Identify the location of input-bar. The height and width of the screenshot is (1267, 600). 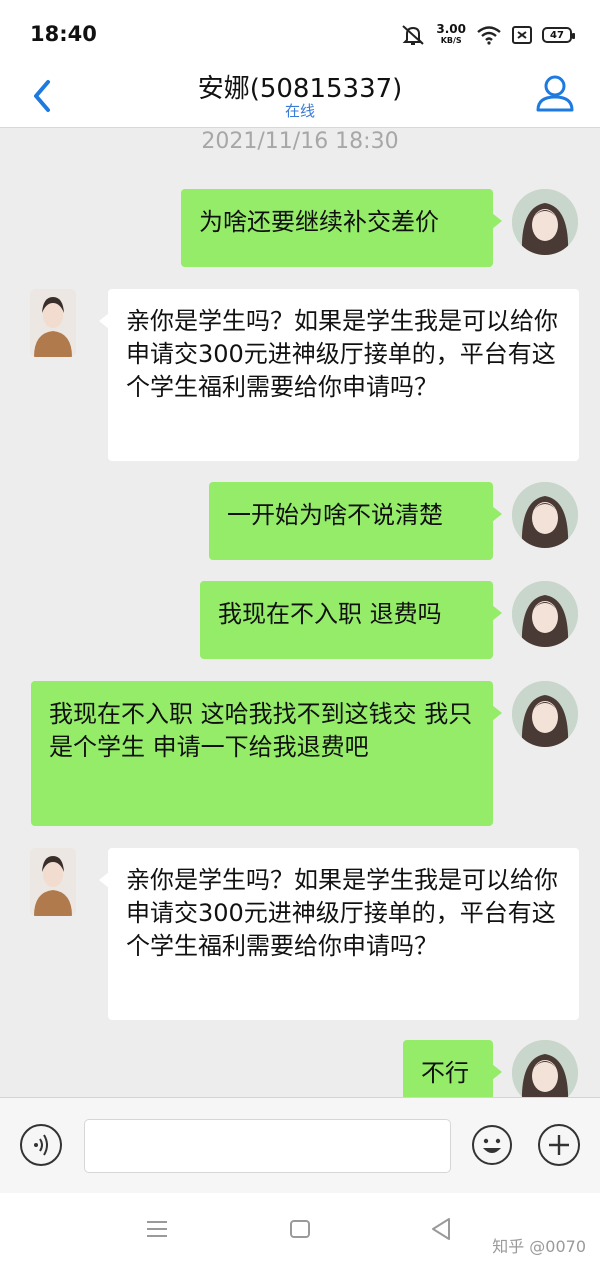
(300, 1145).